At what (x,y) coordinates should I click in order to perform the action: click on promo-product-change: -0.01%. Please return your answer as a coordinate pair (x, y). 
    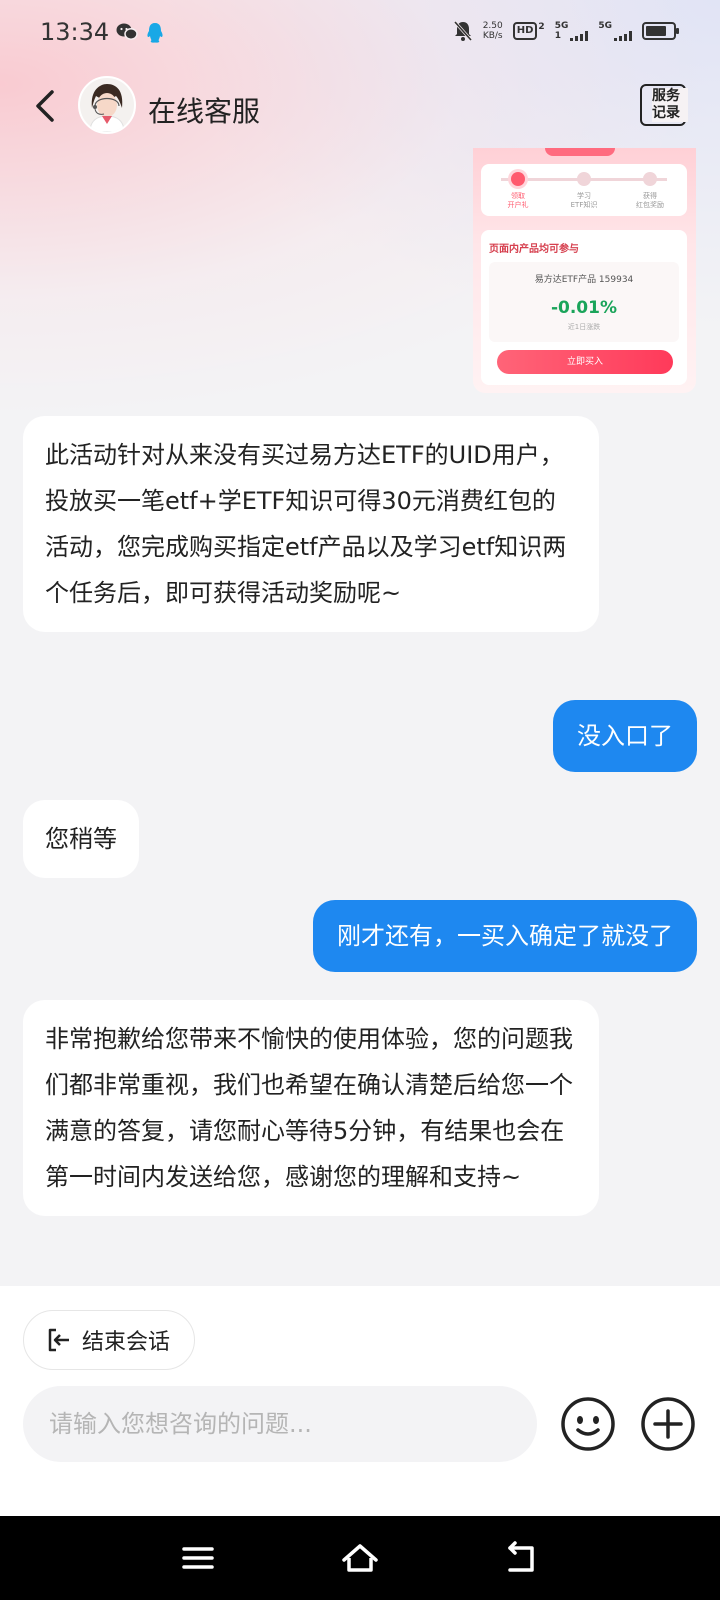
    Looking at the image, I should click on (584, 308).